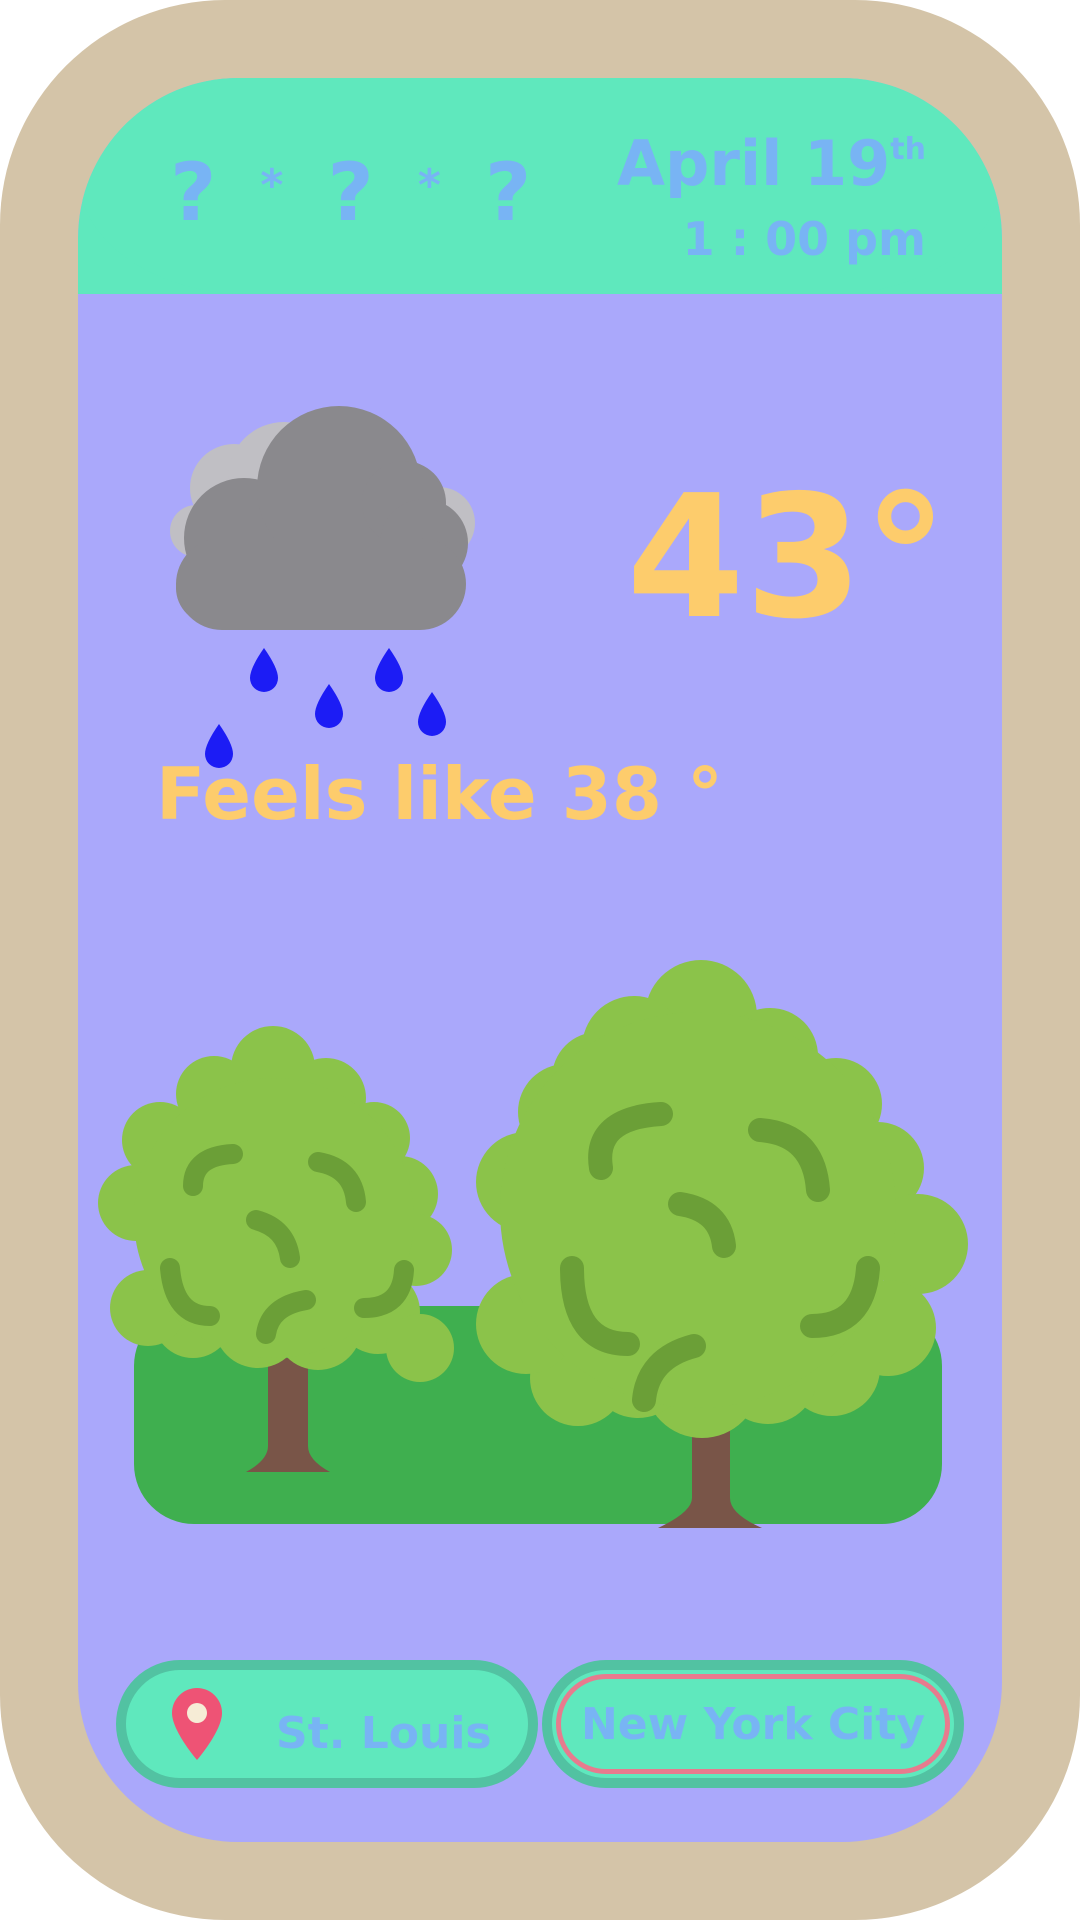 The width and height of the screenshot is (1080, 1920). What do you see at coordinates (908, 149) in the screenshot?
I see `date-suffix: th` at bounding box center [908, 149].